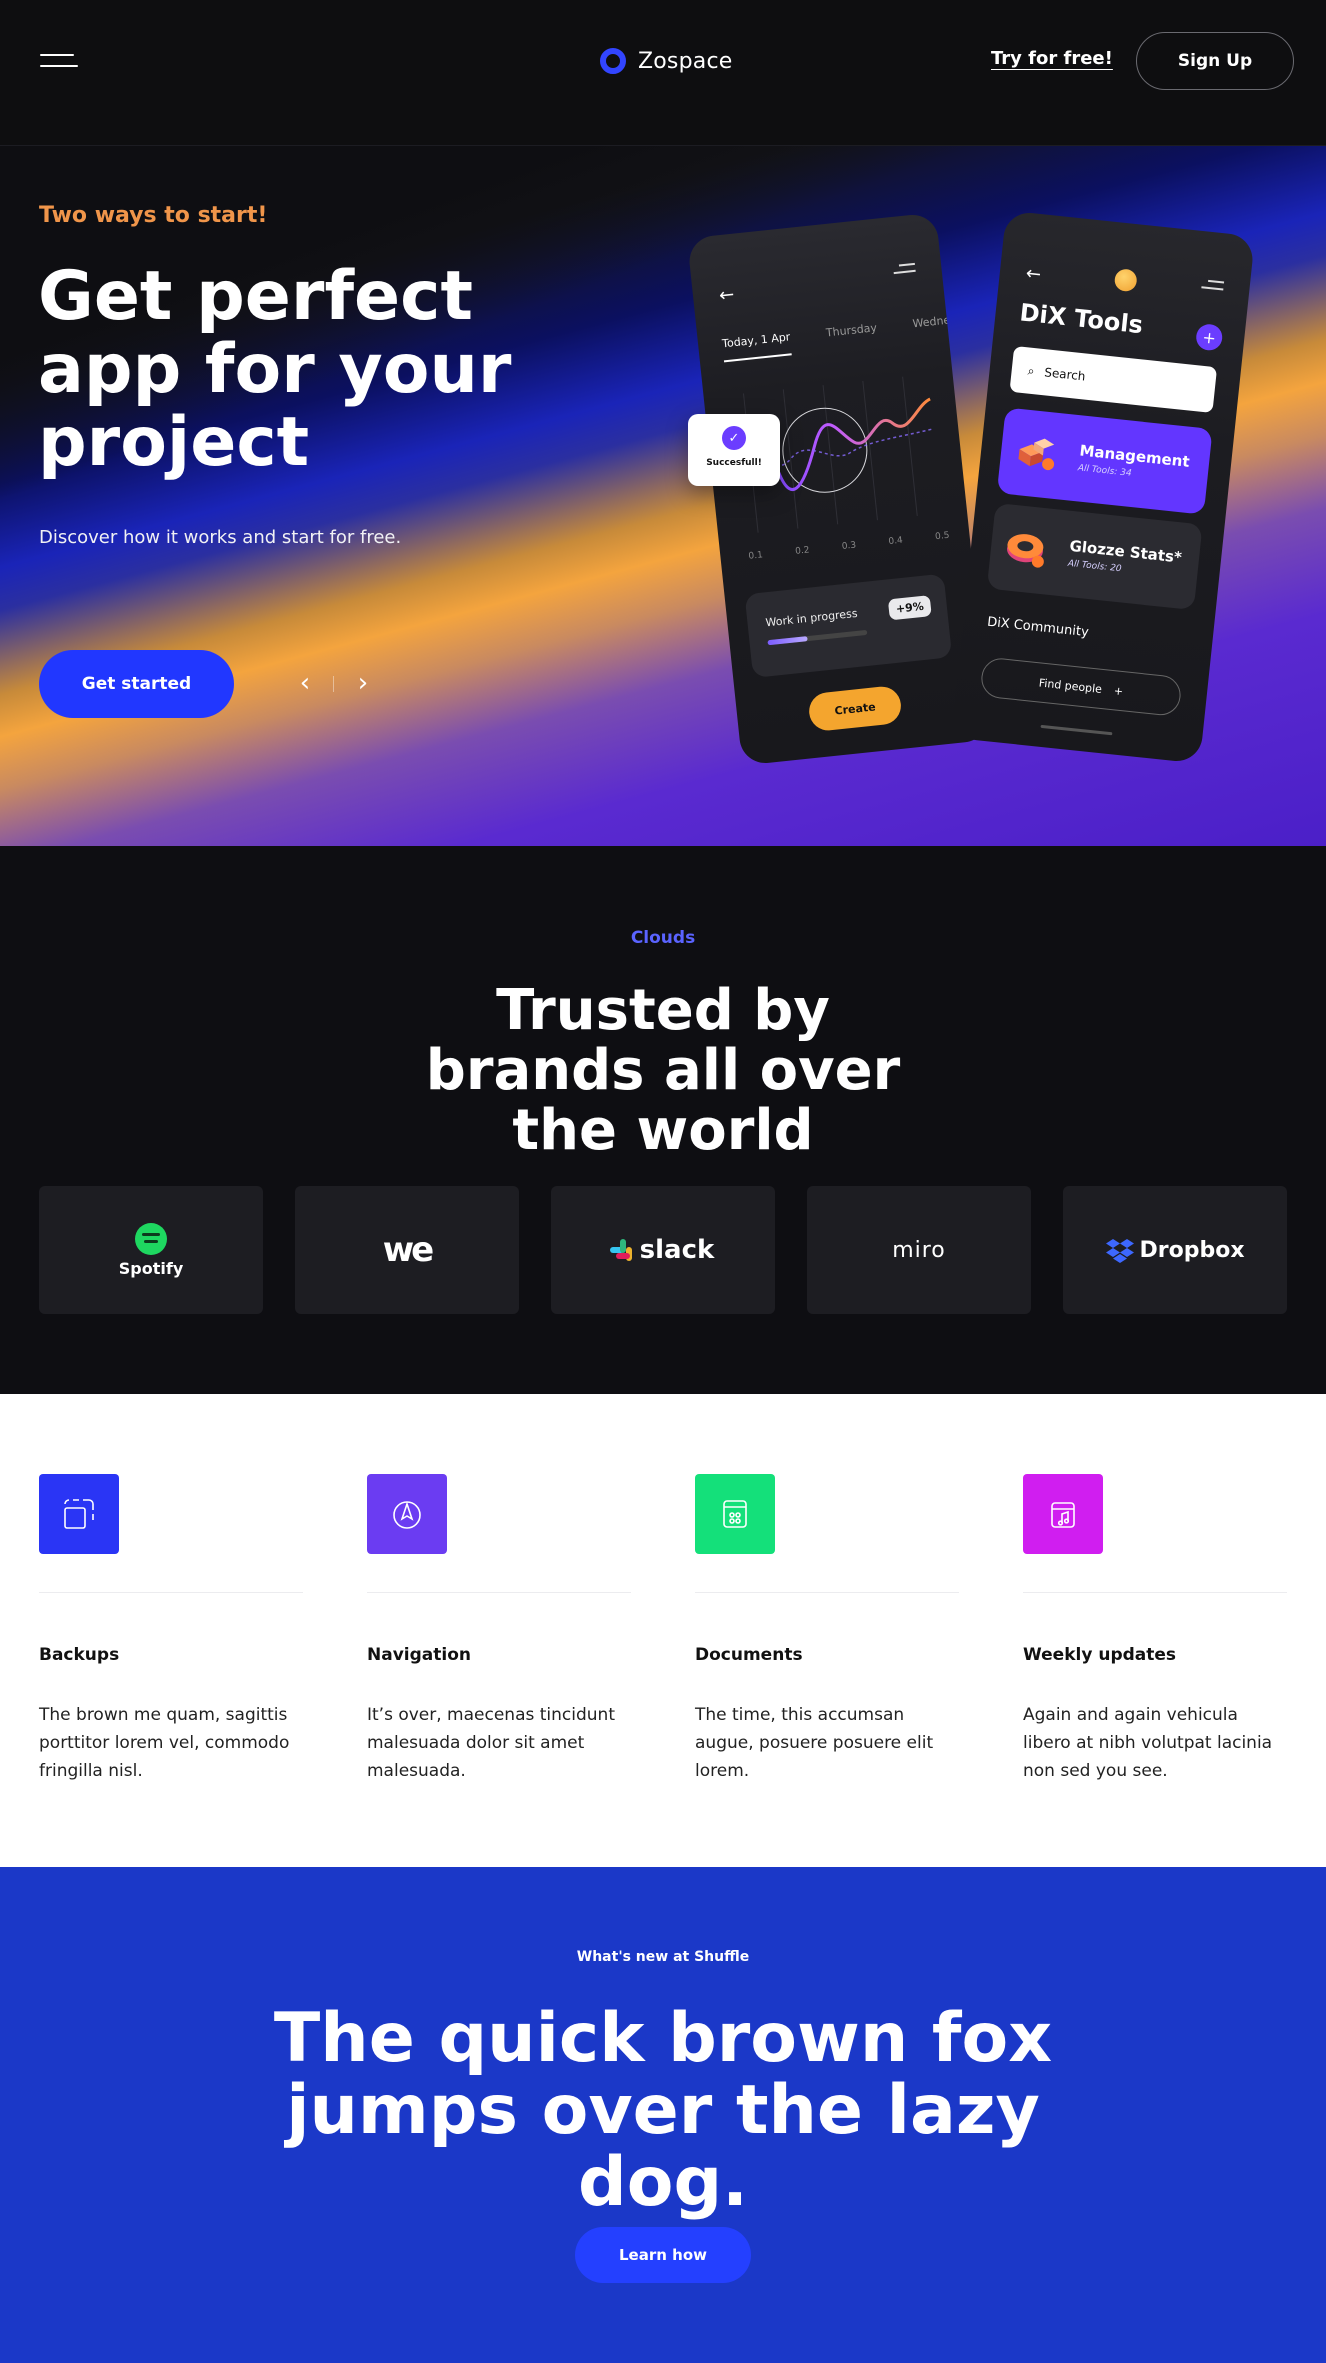 This screenshot has height=2363, width=1326. Describe the element at coordinates (685, 61) in the screenshot. I see `brand-name: Zospace` at that location.